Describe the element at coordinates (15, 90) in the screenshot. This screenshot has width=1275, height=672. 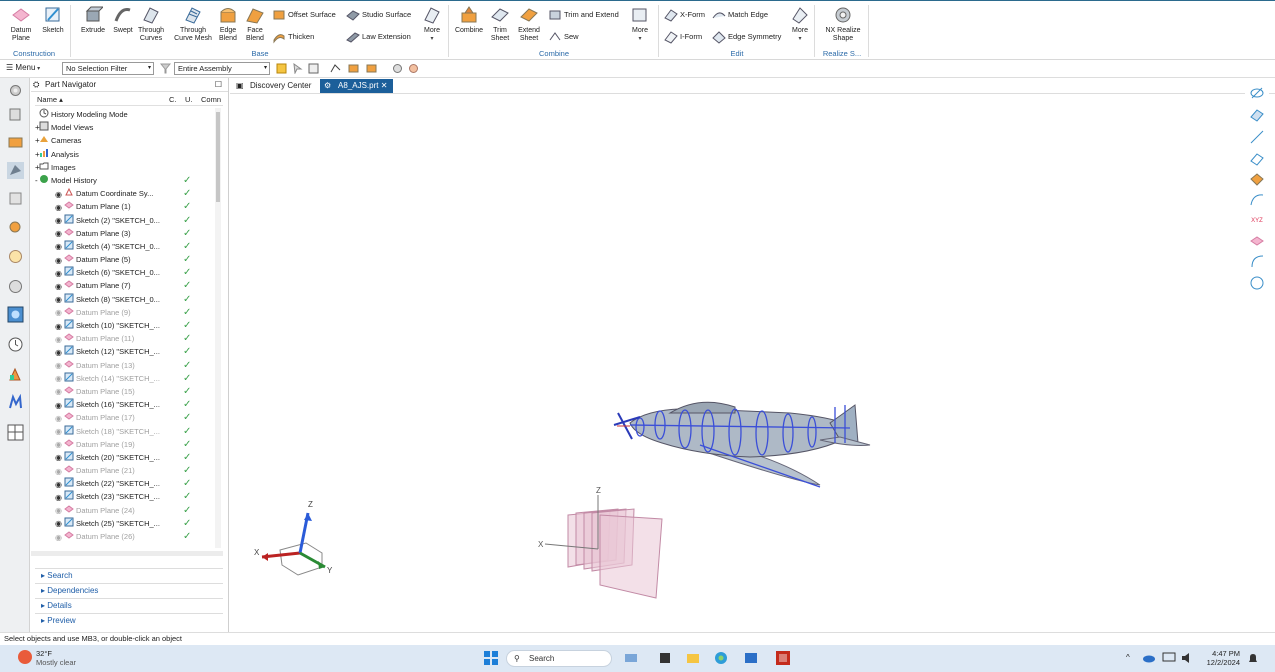
I see `settings-icon` at that location.